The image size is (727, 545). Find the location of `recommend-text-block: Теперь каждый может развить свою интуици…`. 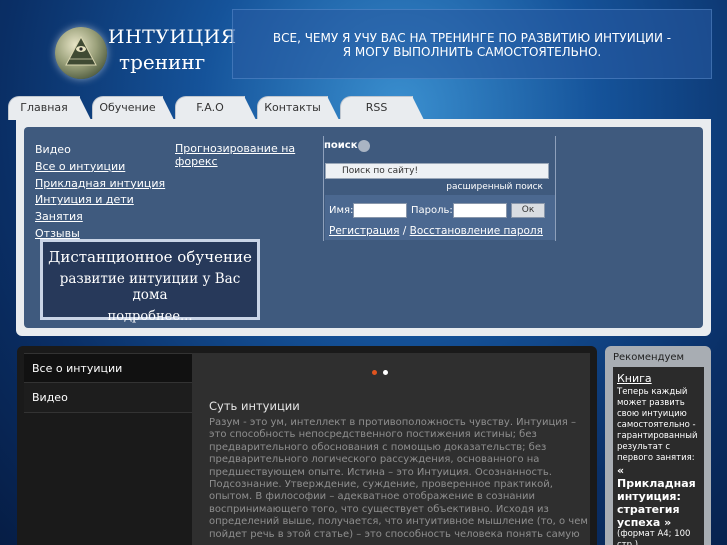

recommend-text-block: Теперь каждый может развить свою интуици… is located at coordinates (660, 466).